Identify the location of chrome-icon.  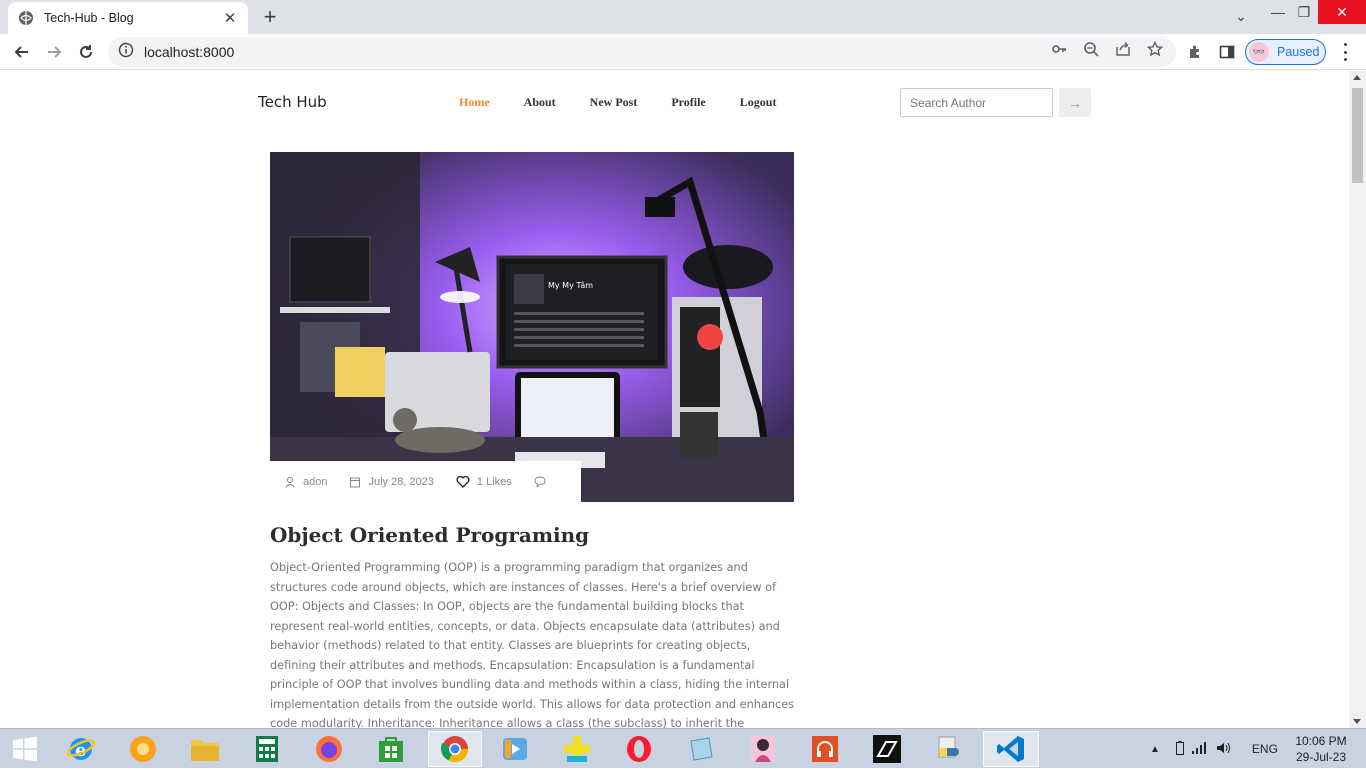
(455, 749).